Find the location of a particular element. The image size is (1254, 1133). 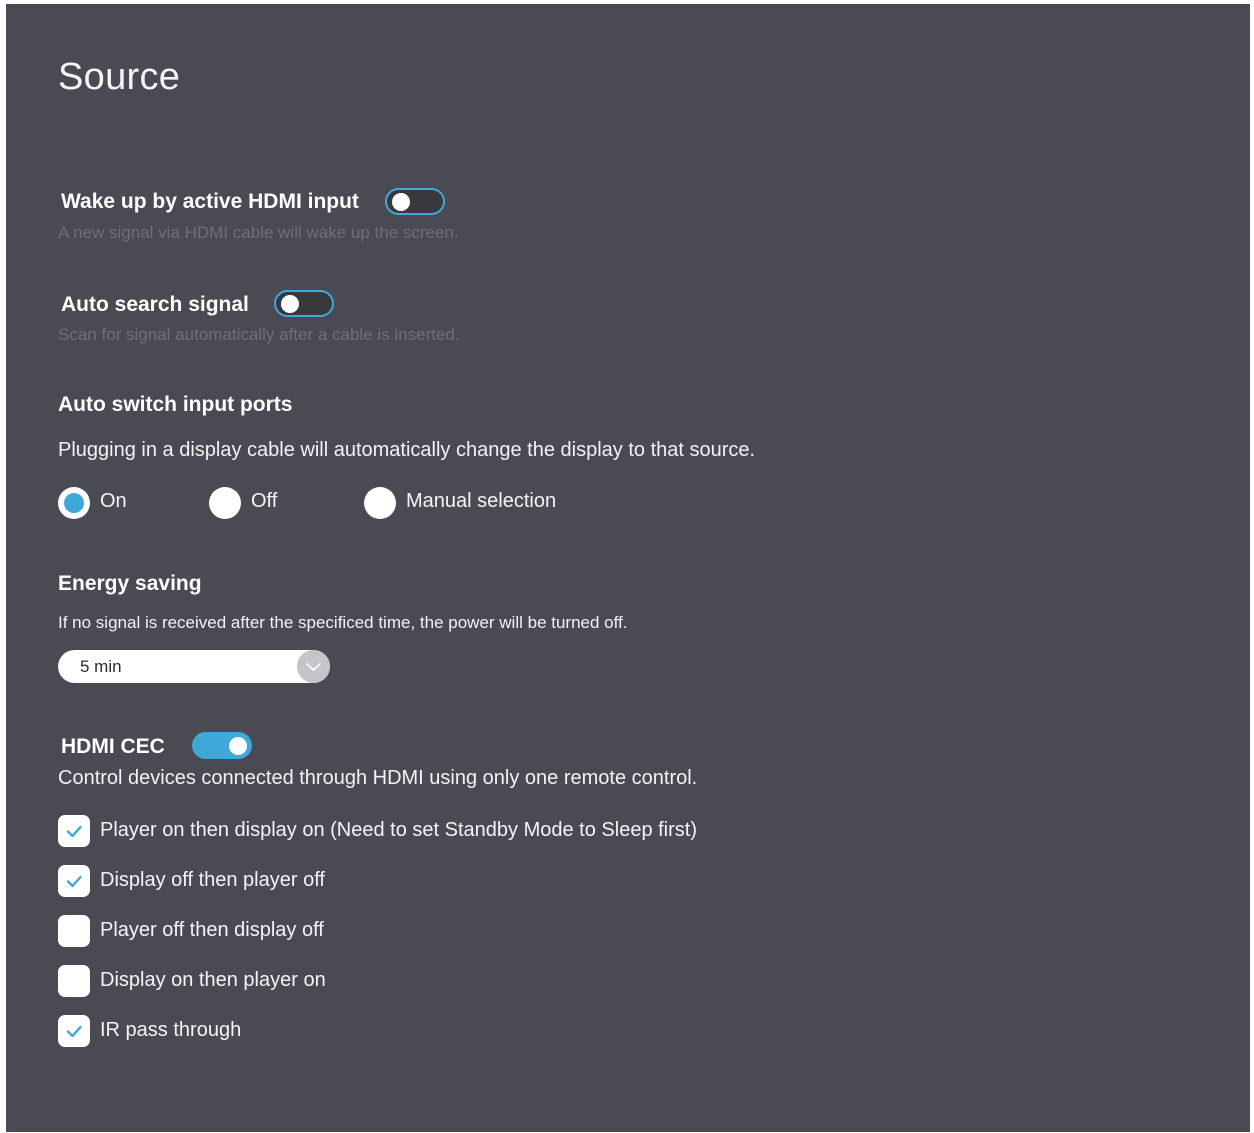

dropdown-selected-value: 5 min is located at coordinates (101, 666).